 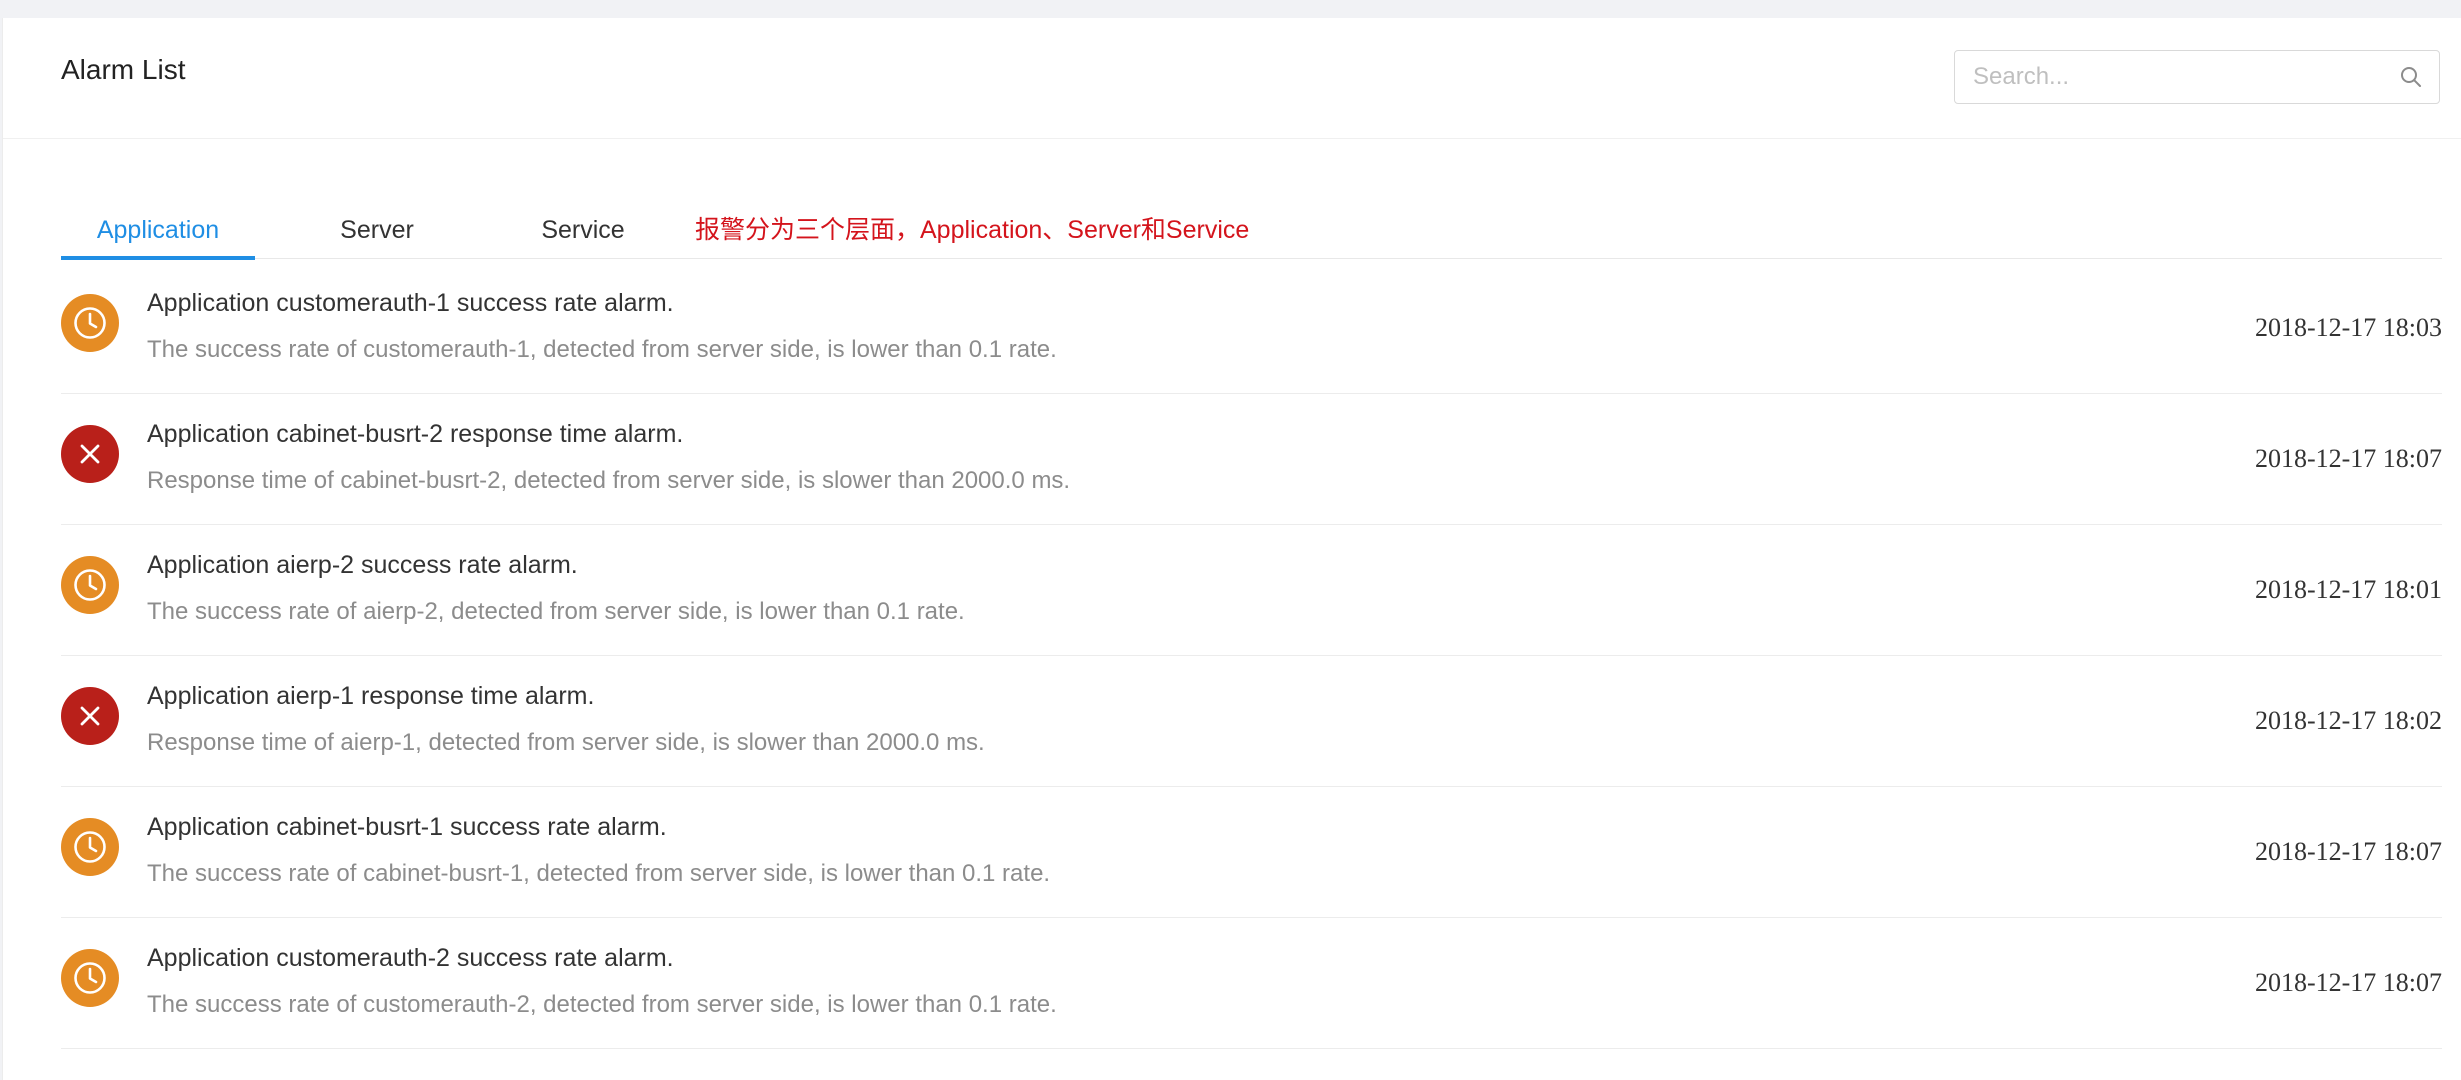 I want to click on annotation-note: 报警分为三个层面，Application、Server和Service, so click(x=972, y=230).